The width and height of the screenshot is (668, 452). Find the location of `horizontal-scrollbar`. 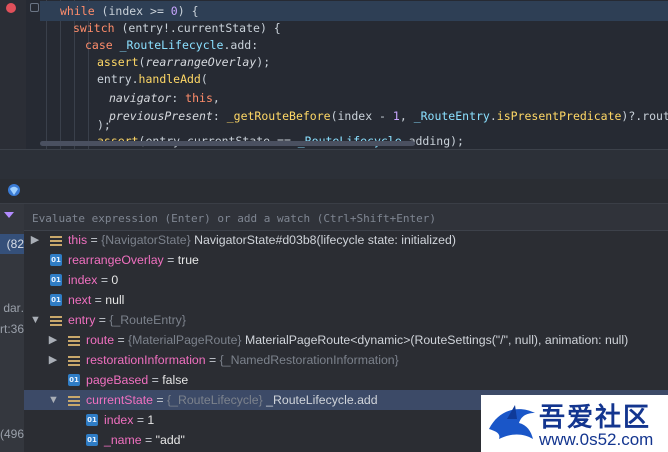

horizontal-scrollbar is located at coordinates (227, 143).